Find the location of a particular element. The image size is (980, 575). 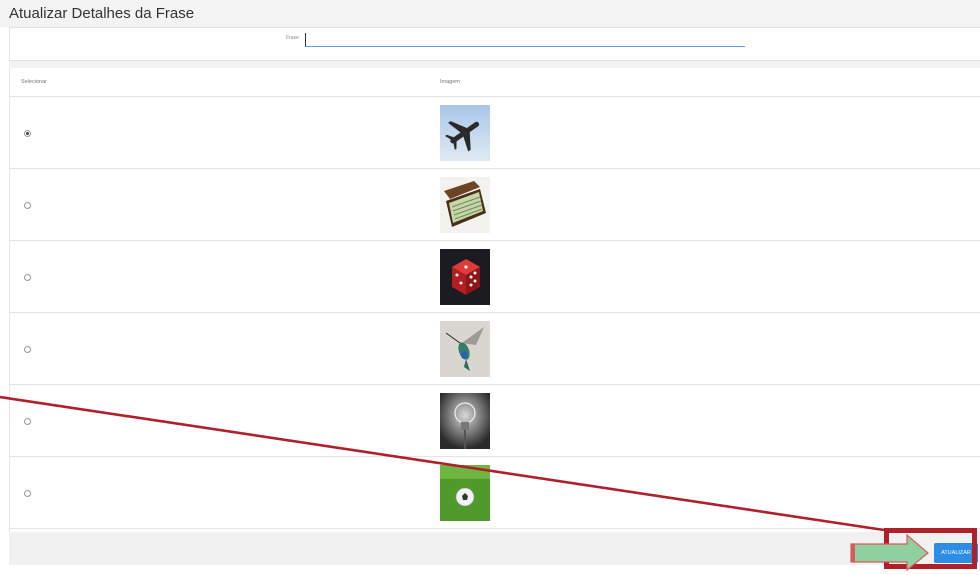

light-bulb-image is located at coordinates (465, 421).